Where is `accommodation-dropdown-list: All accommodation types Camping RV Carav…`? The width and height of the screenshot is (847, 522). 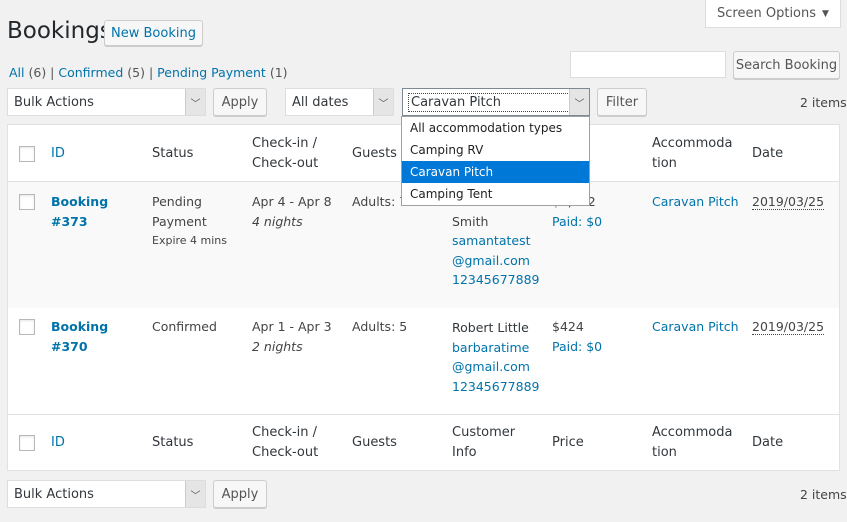
accommodation-dropdown-list: All accommodation types Camping RV Carav… is located at coordinates (495, 161).